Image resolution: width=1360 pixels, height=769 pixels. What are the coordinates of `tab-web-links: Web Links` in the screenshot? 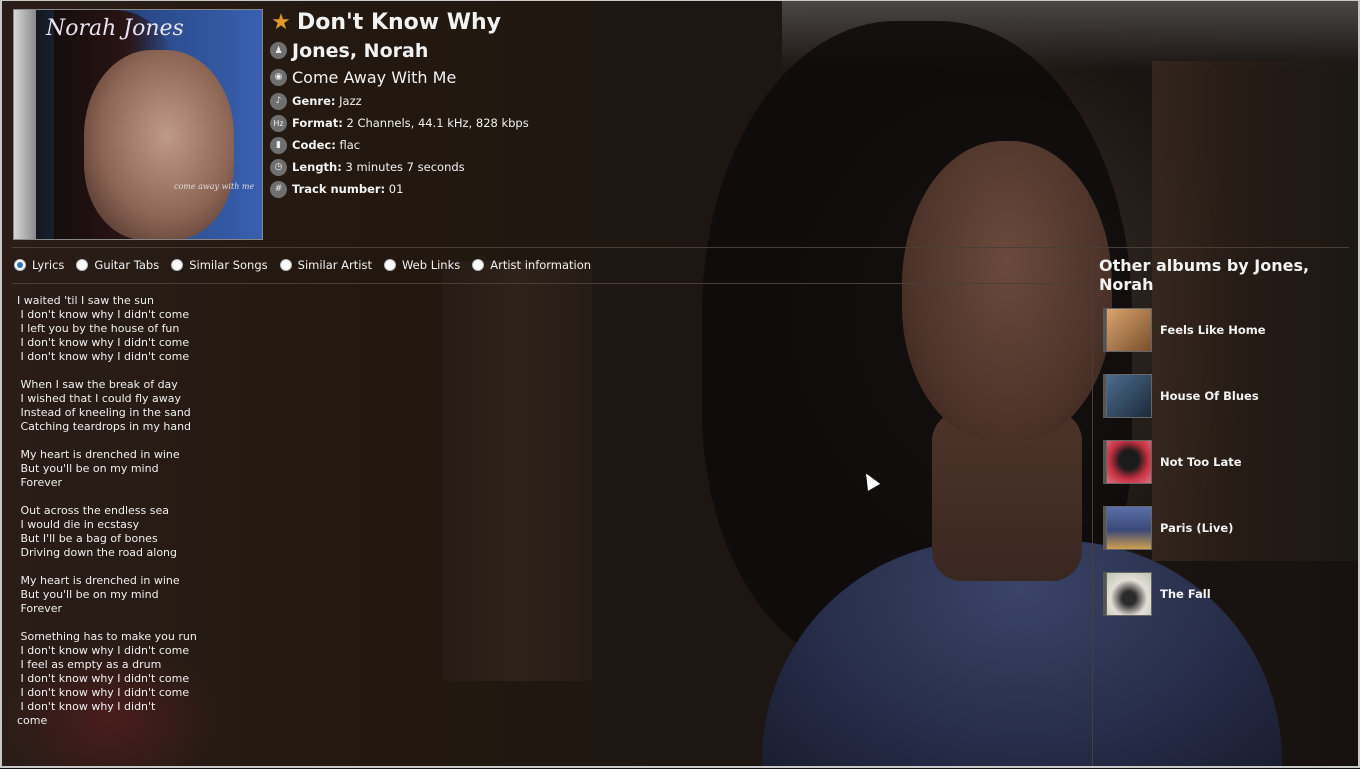 It's located at (422, 265).